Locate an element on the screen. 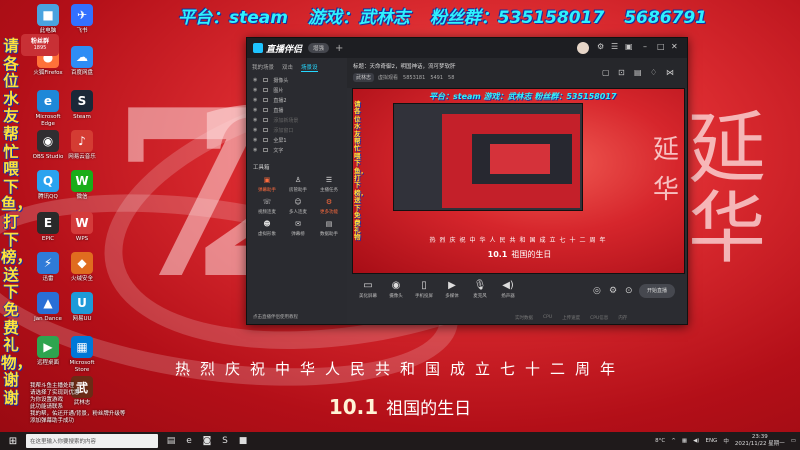 The image size is (800, 450). left-overlay-banner: 请各位水友帮忙喂下鱼，打下榜，送下免费礼物，谢谢 is located at coordinates (17, 222).